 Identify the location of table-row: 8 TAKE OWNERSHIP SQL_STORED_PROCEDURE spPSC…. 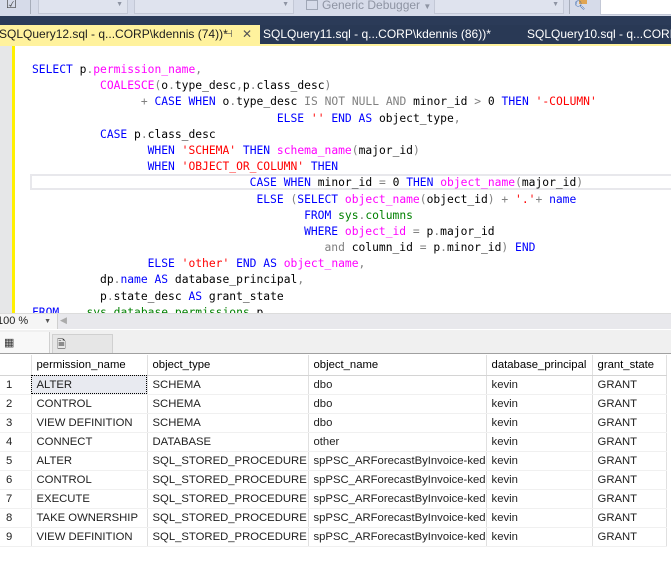
(333, 518).